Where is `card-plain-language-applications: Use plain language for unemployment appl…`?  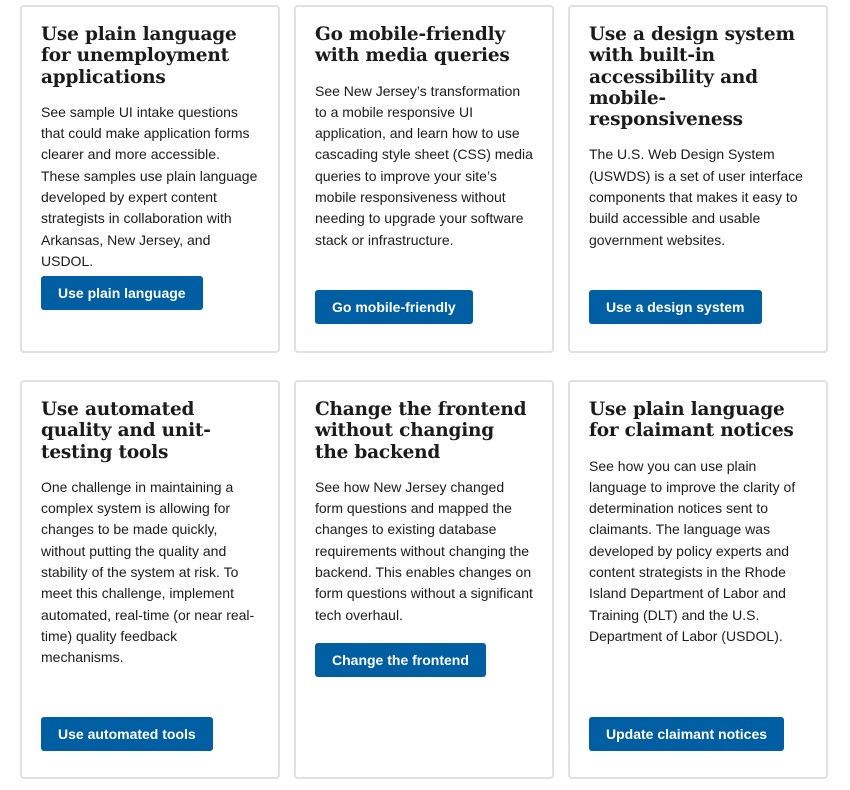
card-plain-language-applications: Use plain language for unemployment appl… is located at coordinates (150, 179).